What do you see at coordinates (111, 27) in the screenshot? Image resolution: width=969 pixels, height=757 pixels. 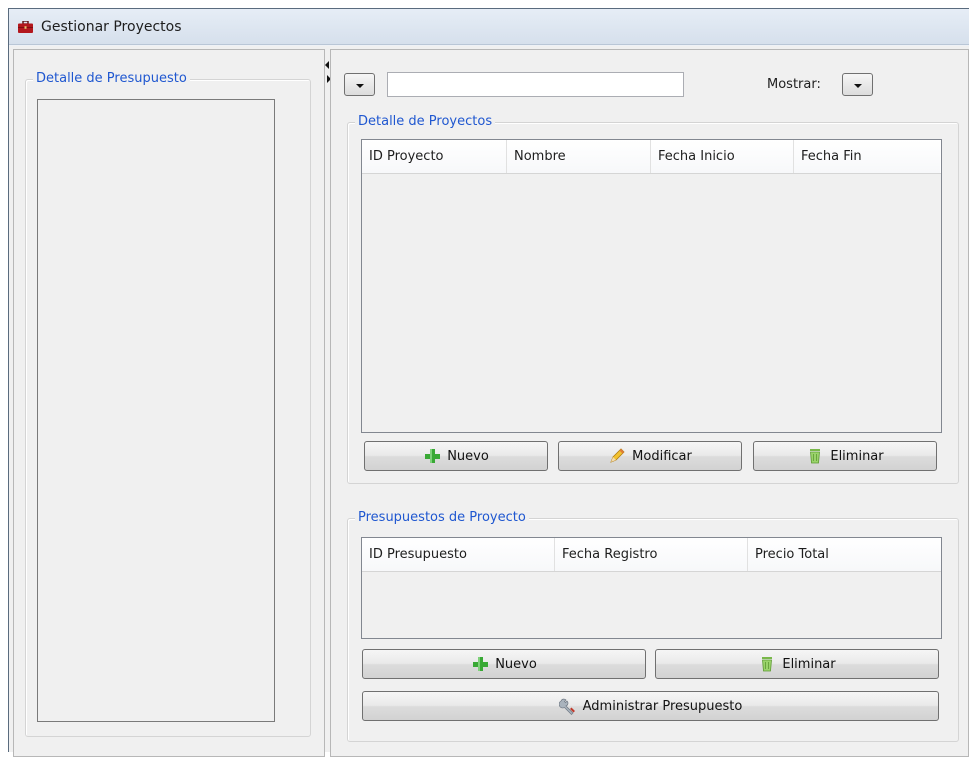 I see `window-title: Gestionar Proyectos` at bounding box center [111, 27].